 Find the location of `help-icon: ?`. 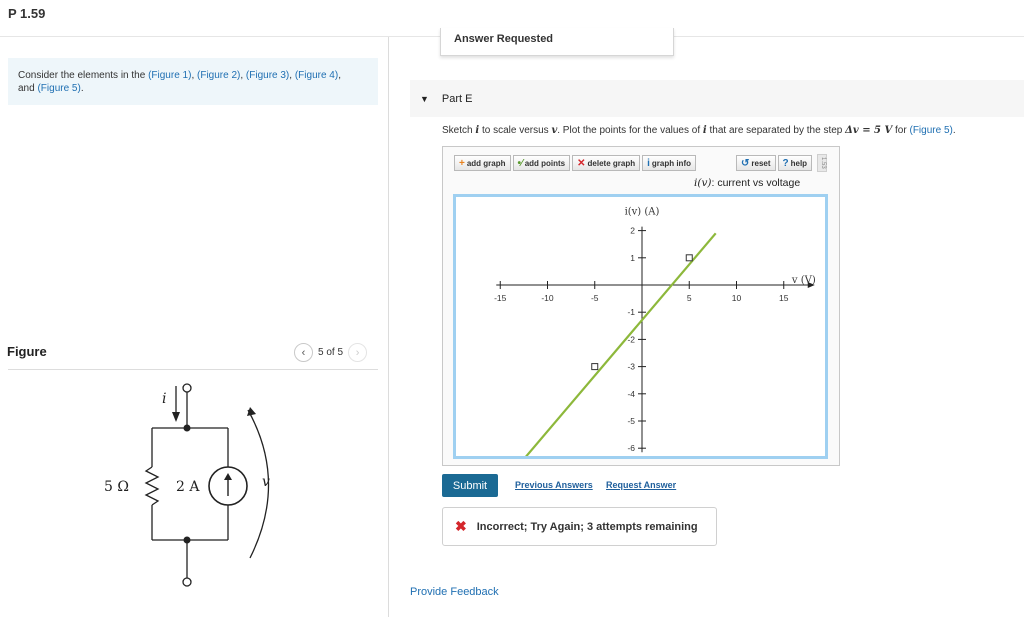

help-icon: ? is located at coordinates (785, 163).